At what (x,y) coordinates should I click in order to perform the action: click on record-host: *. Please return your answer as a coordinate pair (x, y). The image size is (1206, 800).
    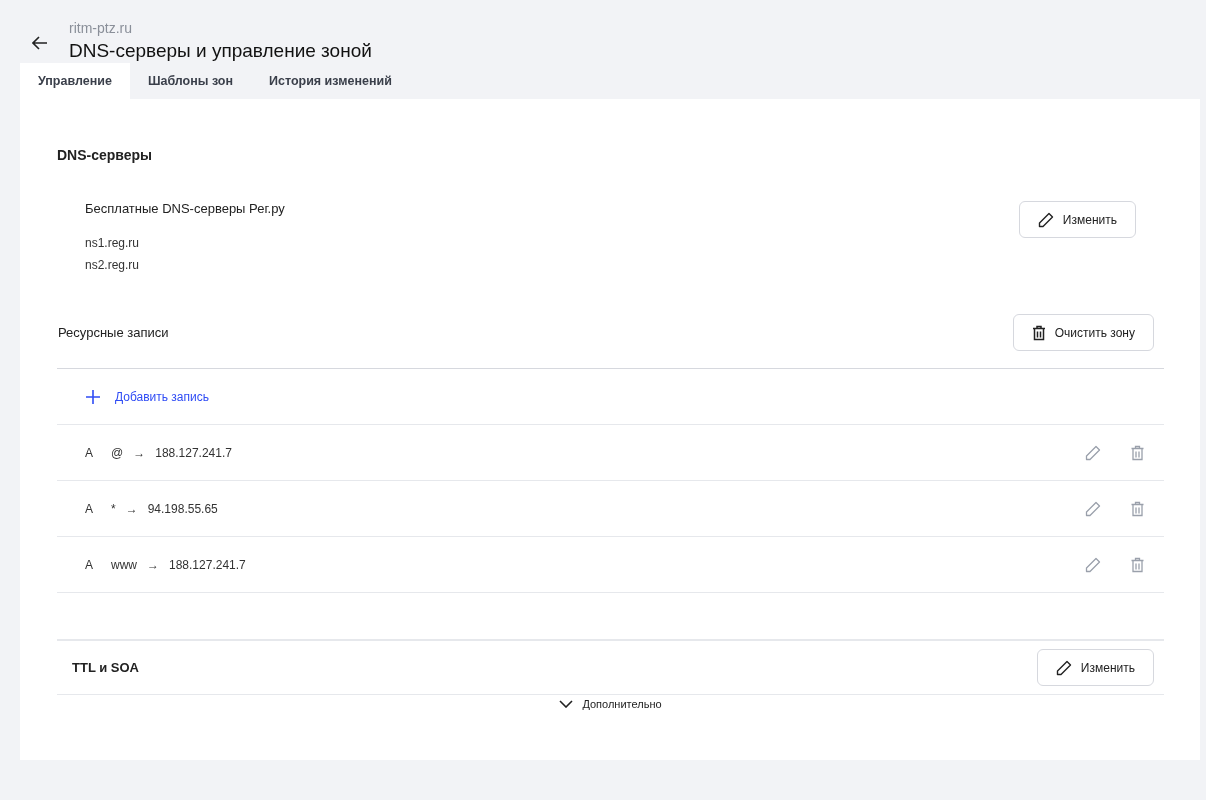
    Looking at the image, I should click on (113, 508).